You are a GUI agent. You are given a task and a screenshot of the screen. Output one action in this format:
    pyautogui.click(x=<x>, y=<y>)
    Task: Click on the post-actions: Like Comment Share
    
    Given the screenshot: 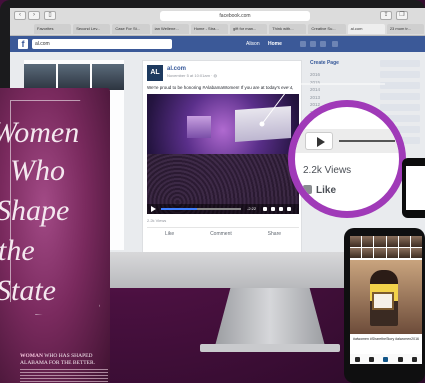 What is the action you would take?
    pyautogui.click(x=223, y=233)
    